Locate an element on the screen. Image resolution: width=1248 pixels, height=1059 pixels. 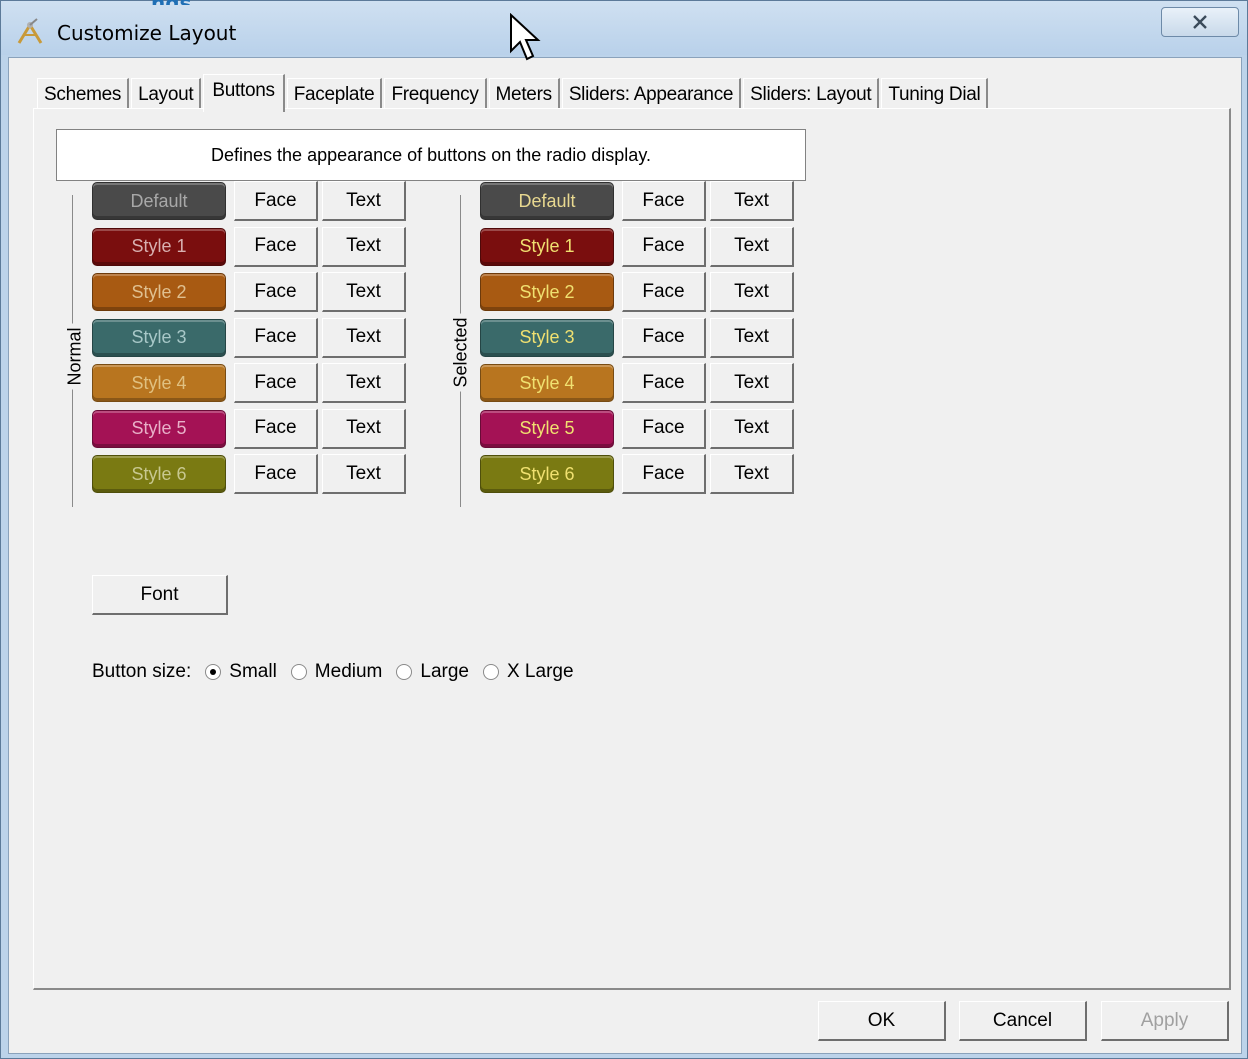
selected-style-5-preview-button: Style 5 is located at coordinates (547, 428).